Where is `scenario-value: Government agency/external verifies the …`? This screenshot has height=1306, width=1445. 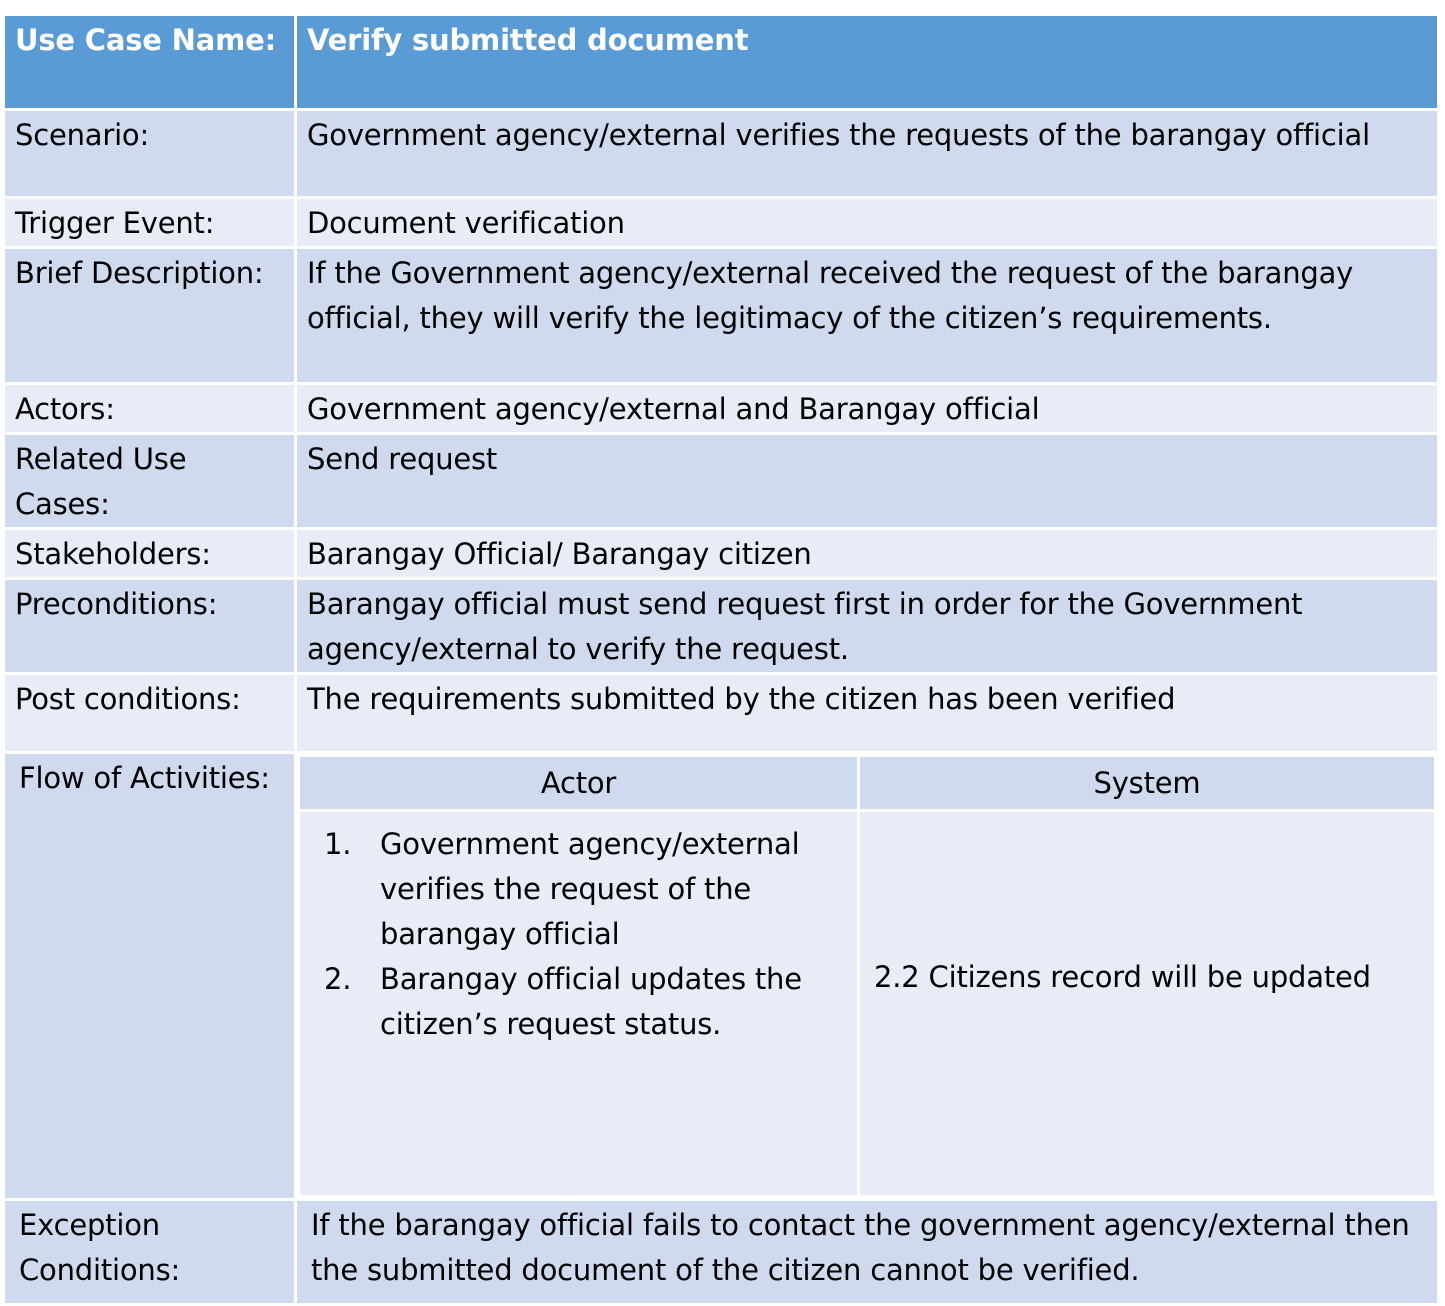 scenario-value: Government agency/external verifies the … is located at coordinates (867, 153).